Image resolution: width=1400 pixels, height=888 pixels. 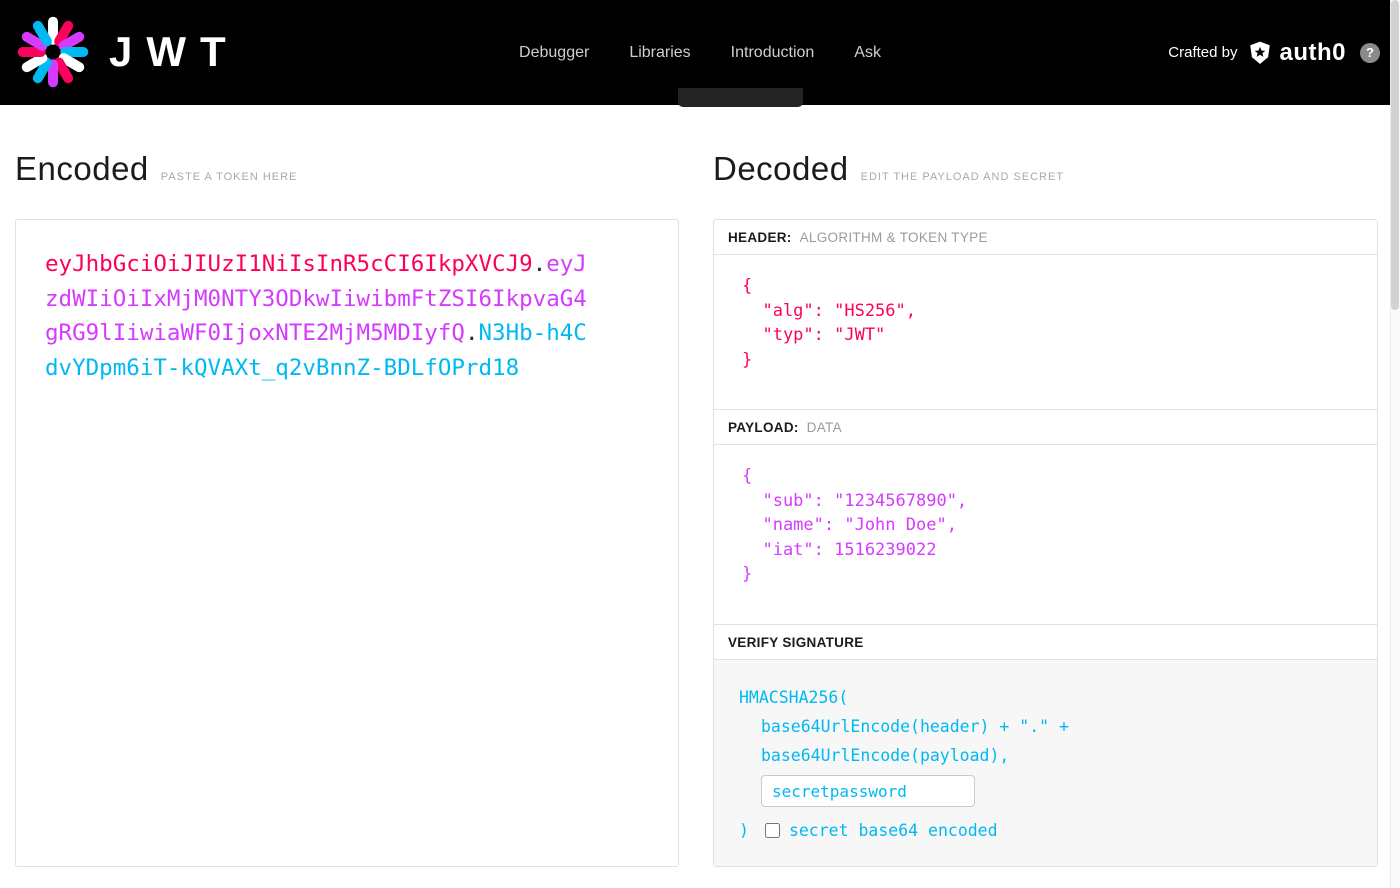 I want to click on signature-formula-line: HMACSHA256(, so click(x=794, y=697).